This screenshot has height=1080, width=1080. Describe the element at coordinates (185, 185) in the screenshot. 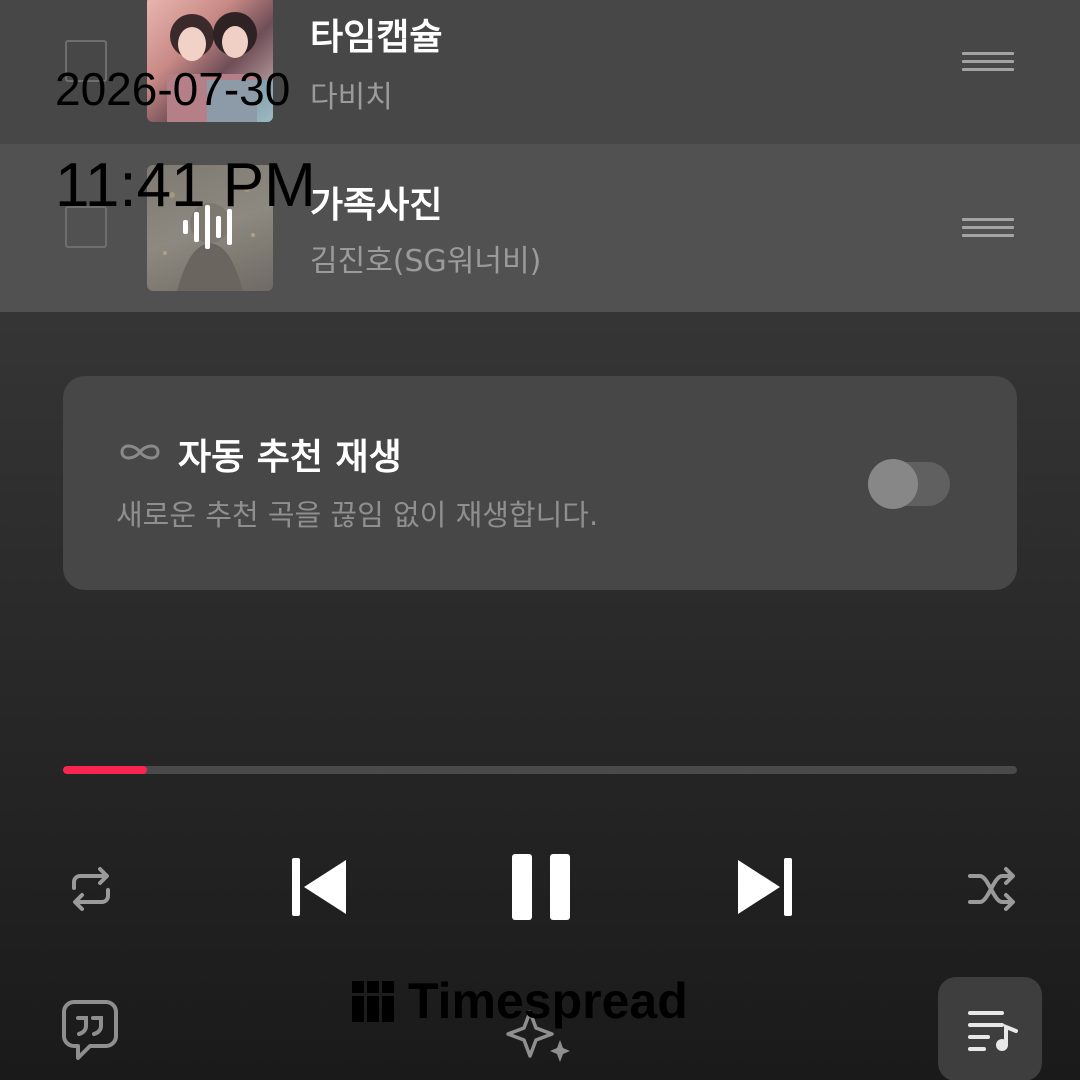

I see `overlay-time: 11:41 PM` at that location.